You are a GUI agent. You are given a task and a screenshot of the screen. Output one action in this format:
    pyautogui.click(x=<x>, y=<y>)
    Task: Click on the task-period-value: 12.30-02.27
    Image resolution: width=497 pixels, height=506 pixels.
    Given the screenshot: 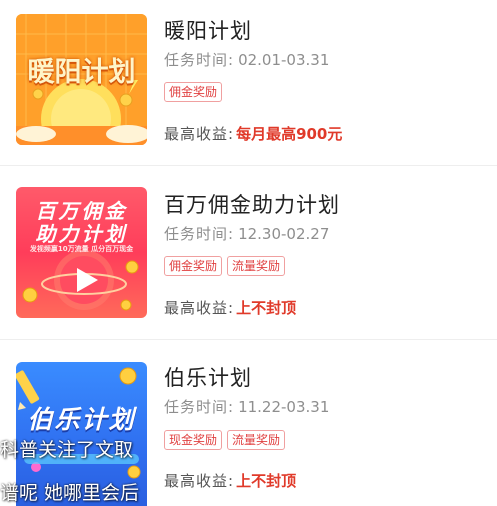 What is the action you would take?
    pyautogui.click(x=284, y=234)
    